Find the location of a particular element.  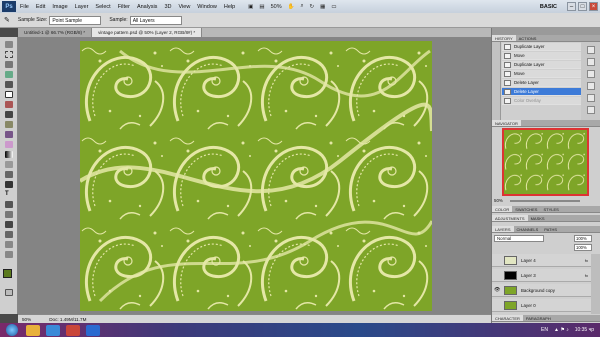

hand-tool-icon: ✋ is located at coordinates (291, 7).